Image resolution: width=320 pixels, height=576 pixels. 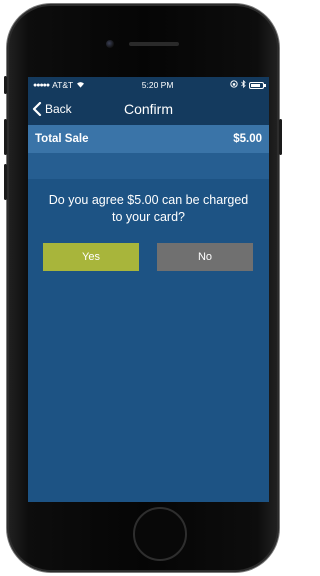 What do you see at coordinates (63, 85) in the screenshot?
I see `carrier-label: AT&T` at bounding box center [63, 85].